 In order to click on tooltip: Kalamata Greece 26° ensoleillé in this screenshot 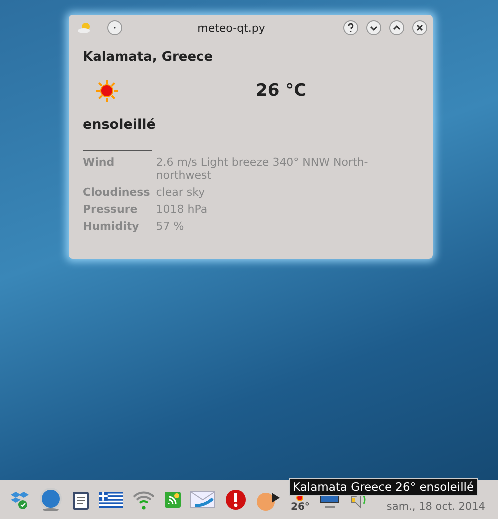, I will do `click(383, 487)`.